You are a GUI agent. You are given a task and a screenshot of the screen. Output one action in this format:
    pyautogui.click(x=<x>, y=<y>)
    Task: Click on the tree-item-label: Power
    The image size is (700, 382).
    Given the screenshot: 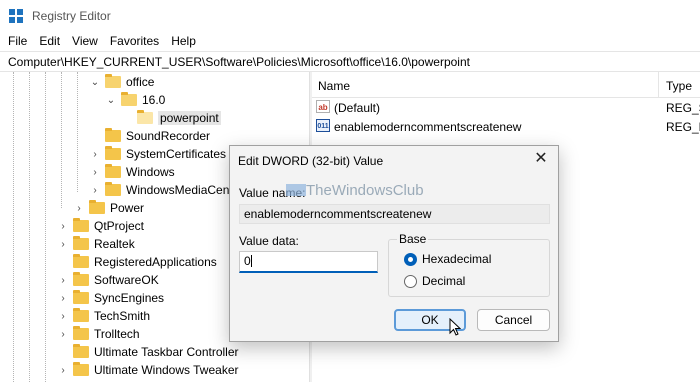 What is the action you would take?
    pyautogui.click(x=127, y=208)
    